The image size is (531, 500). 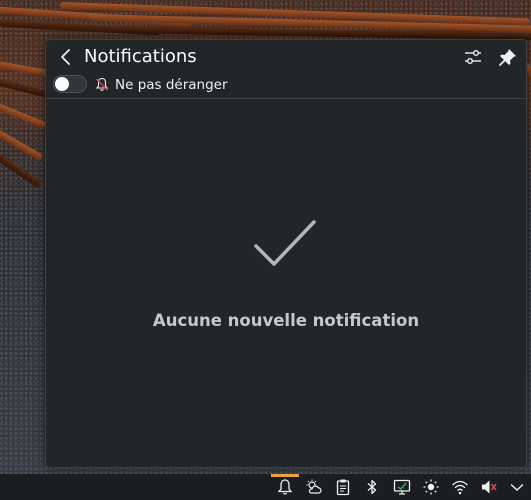 I want to click on active-tray-indicator, so click(x=285, y=475).